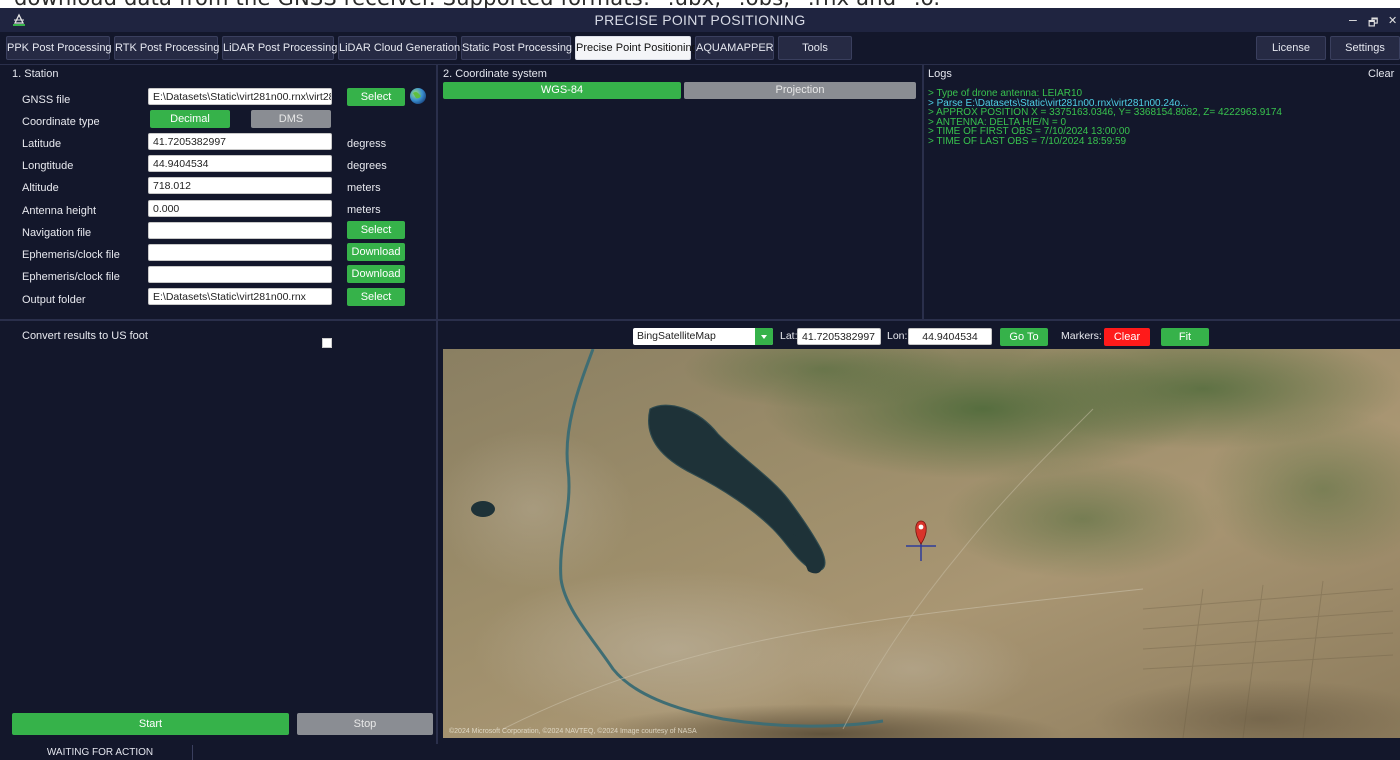 This screenshot has height=760, width=1400. Describe the element at coordinates (190, 119) in the screenshot. I see `decimal-toggle: Decimal` at that location.